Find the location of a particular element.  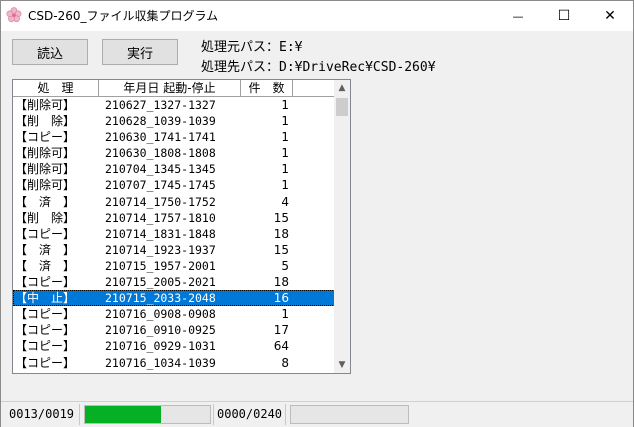

table-row: 【コピー】210716_1042-110019 is located at coordinates (174, 372).